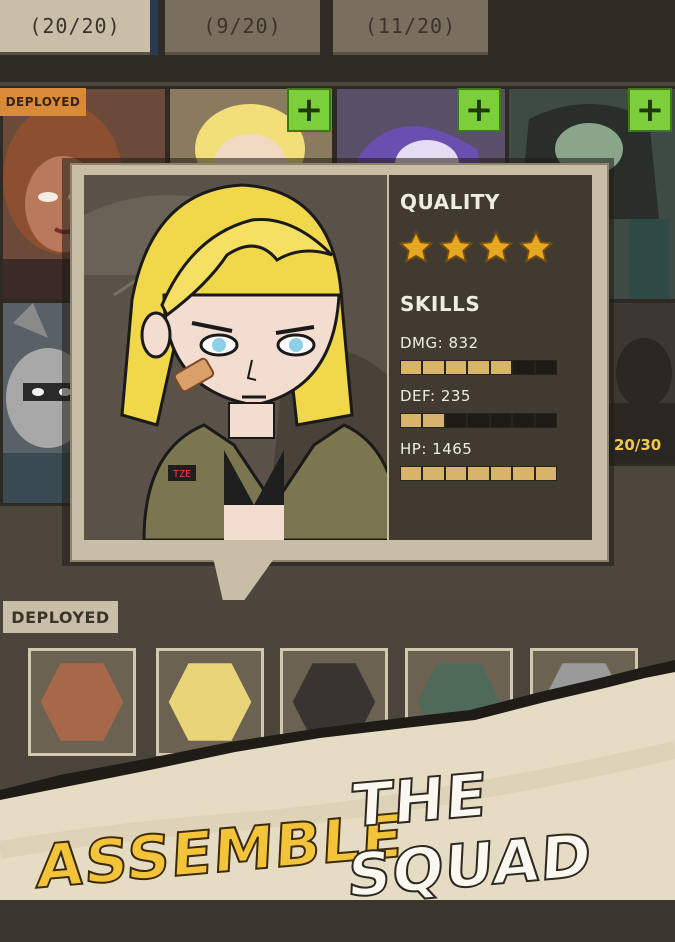  Describe the element at coordinates (470, 835) in the screenshot. I see `banner-word-the-squad: THE SQUAD` at that location.